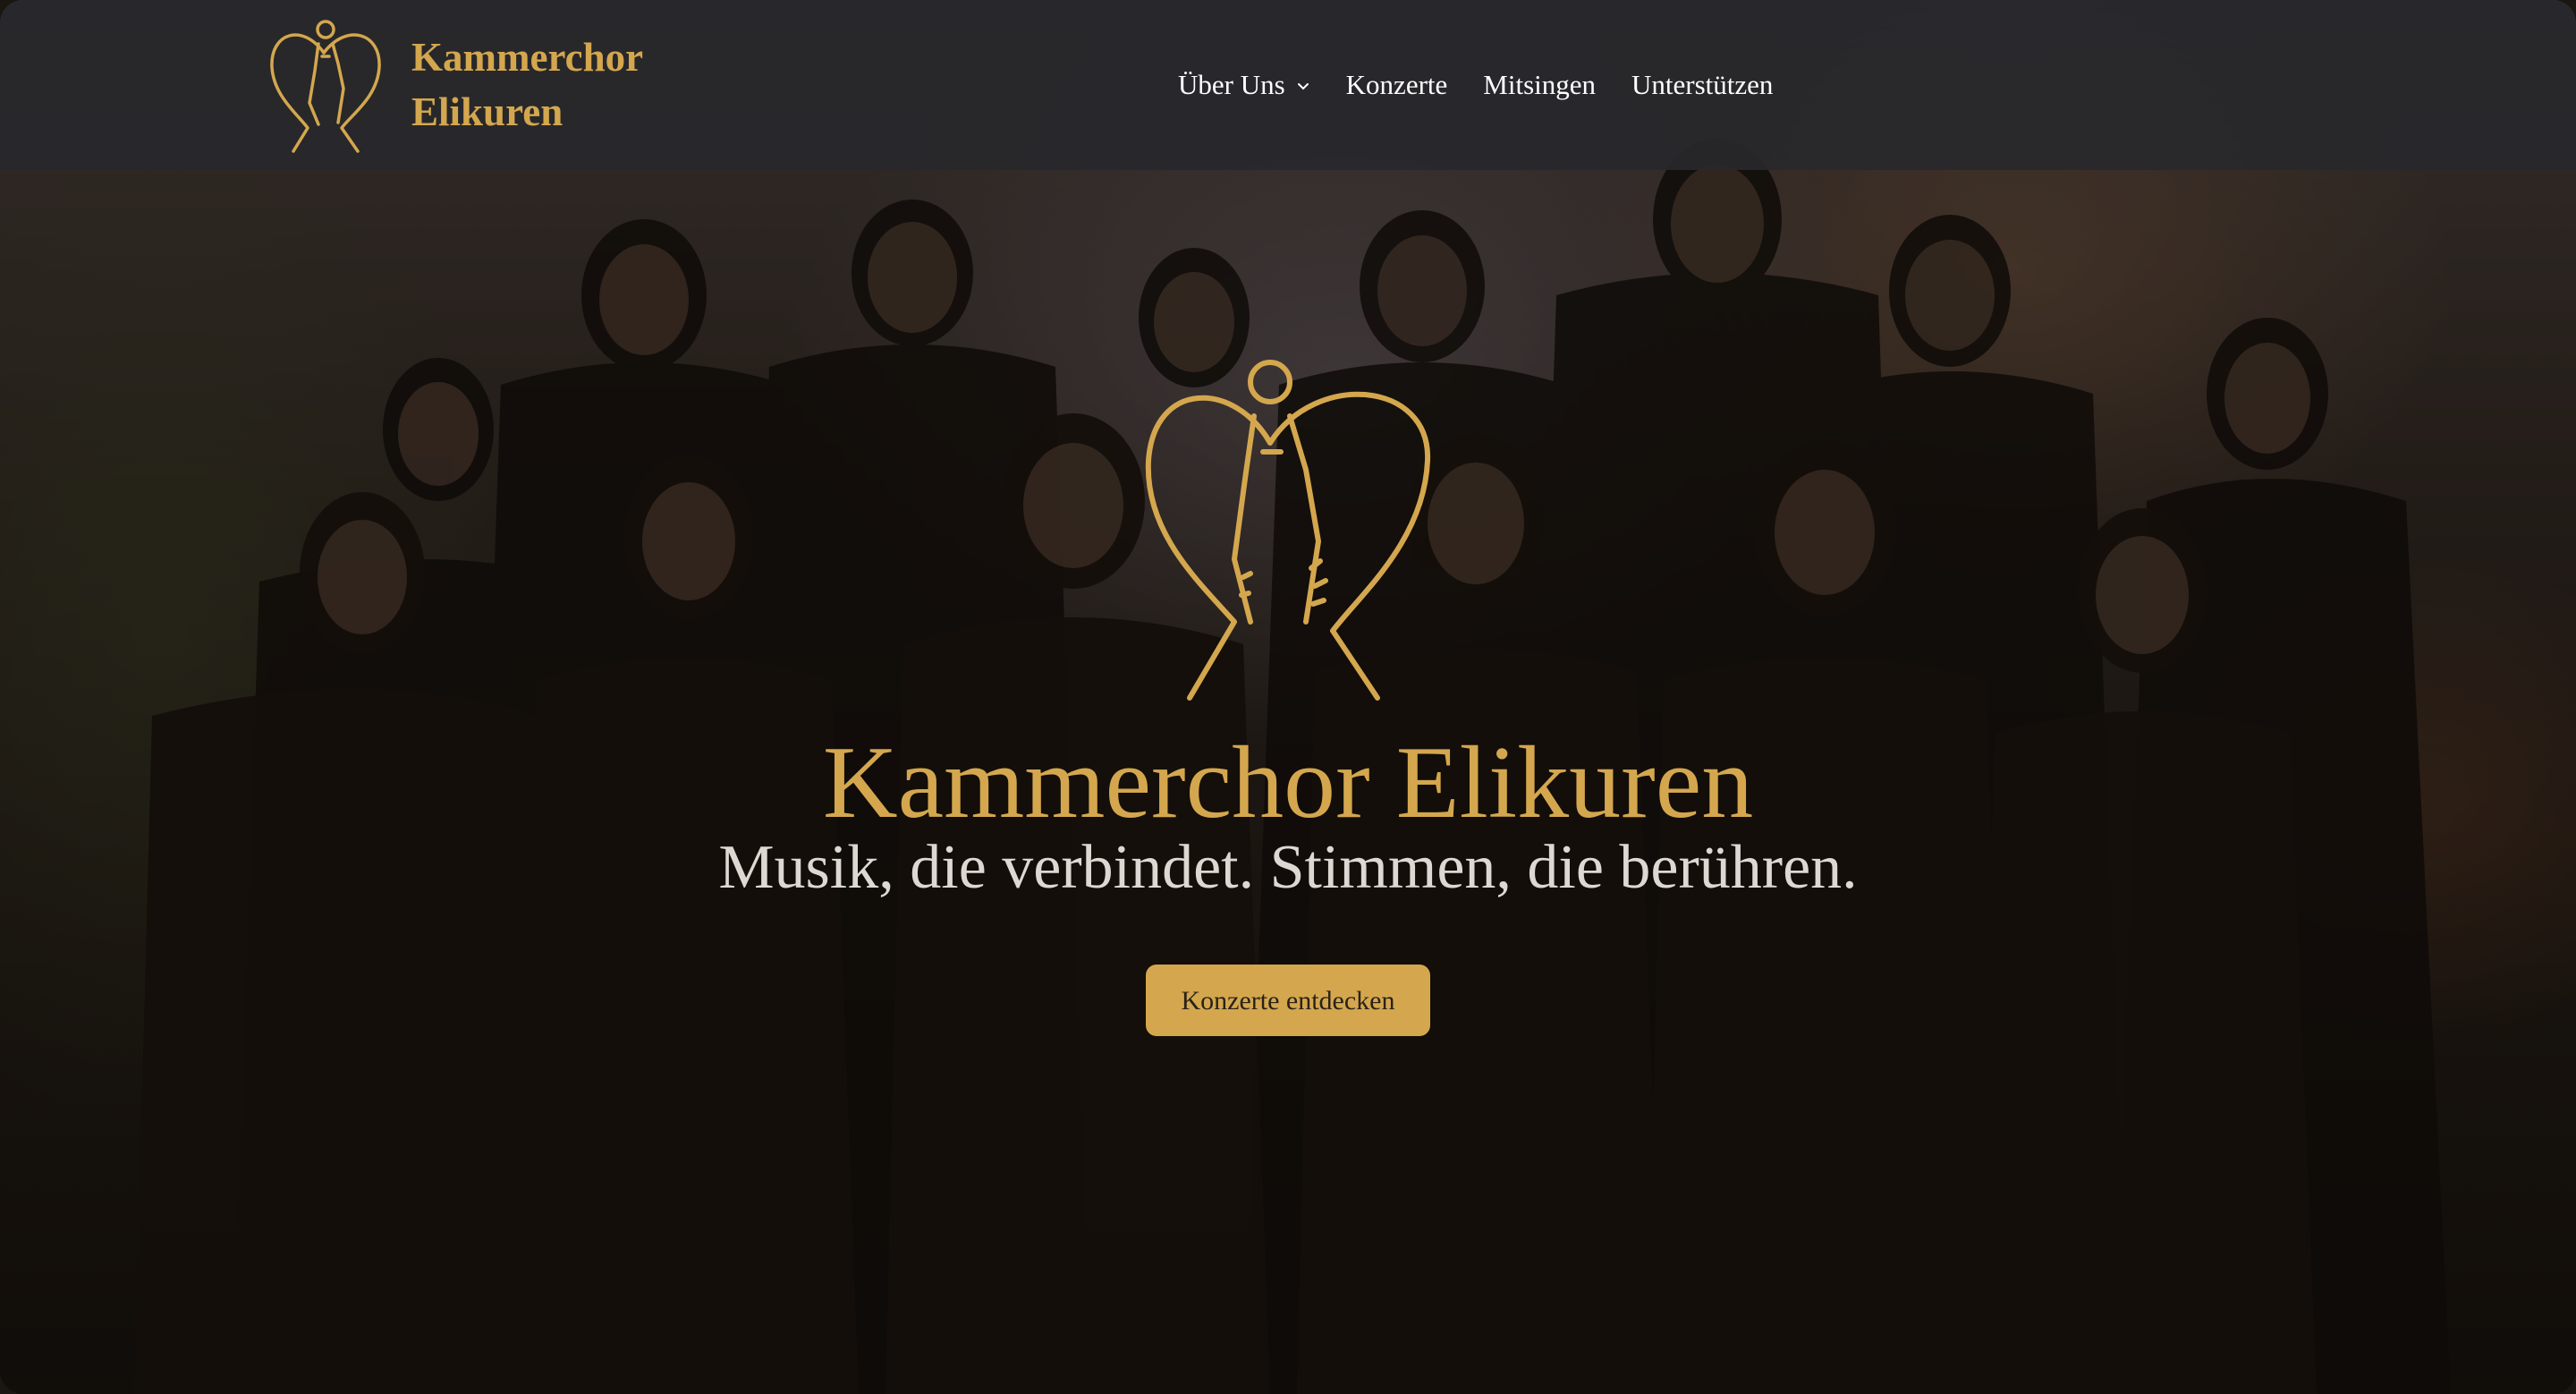 The height and width of the screenshot is (1394, 2576). Describe the element at coordinates (1288, 783) in the screenshot. I see `hero-title: Kammerchor Elikuren` at that location.